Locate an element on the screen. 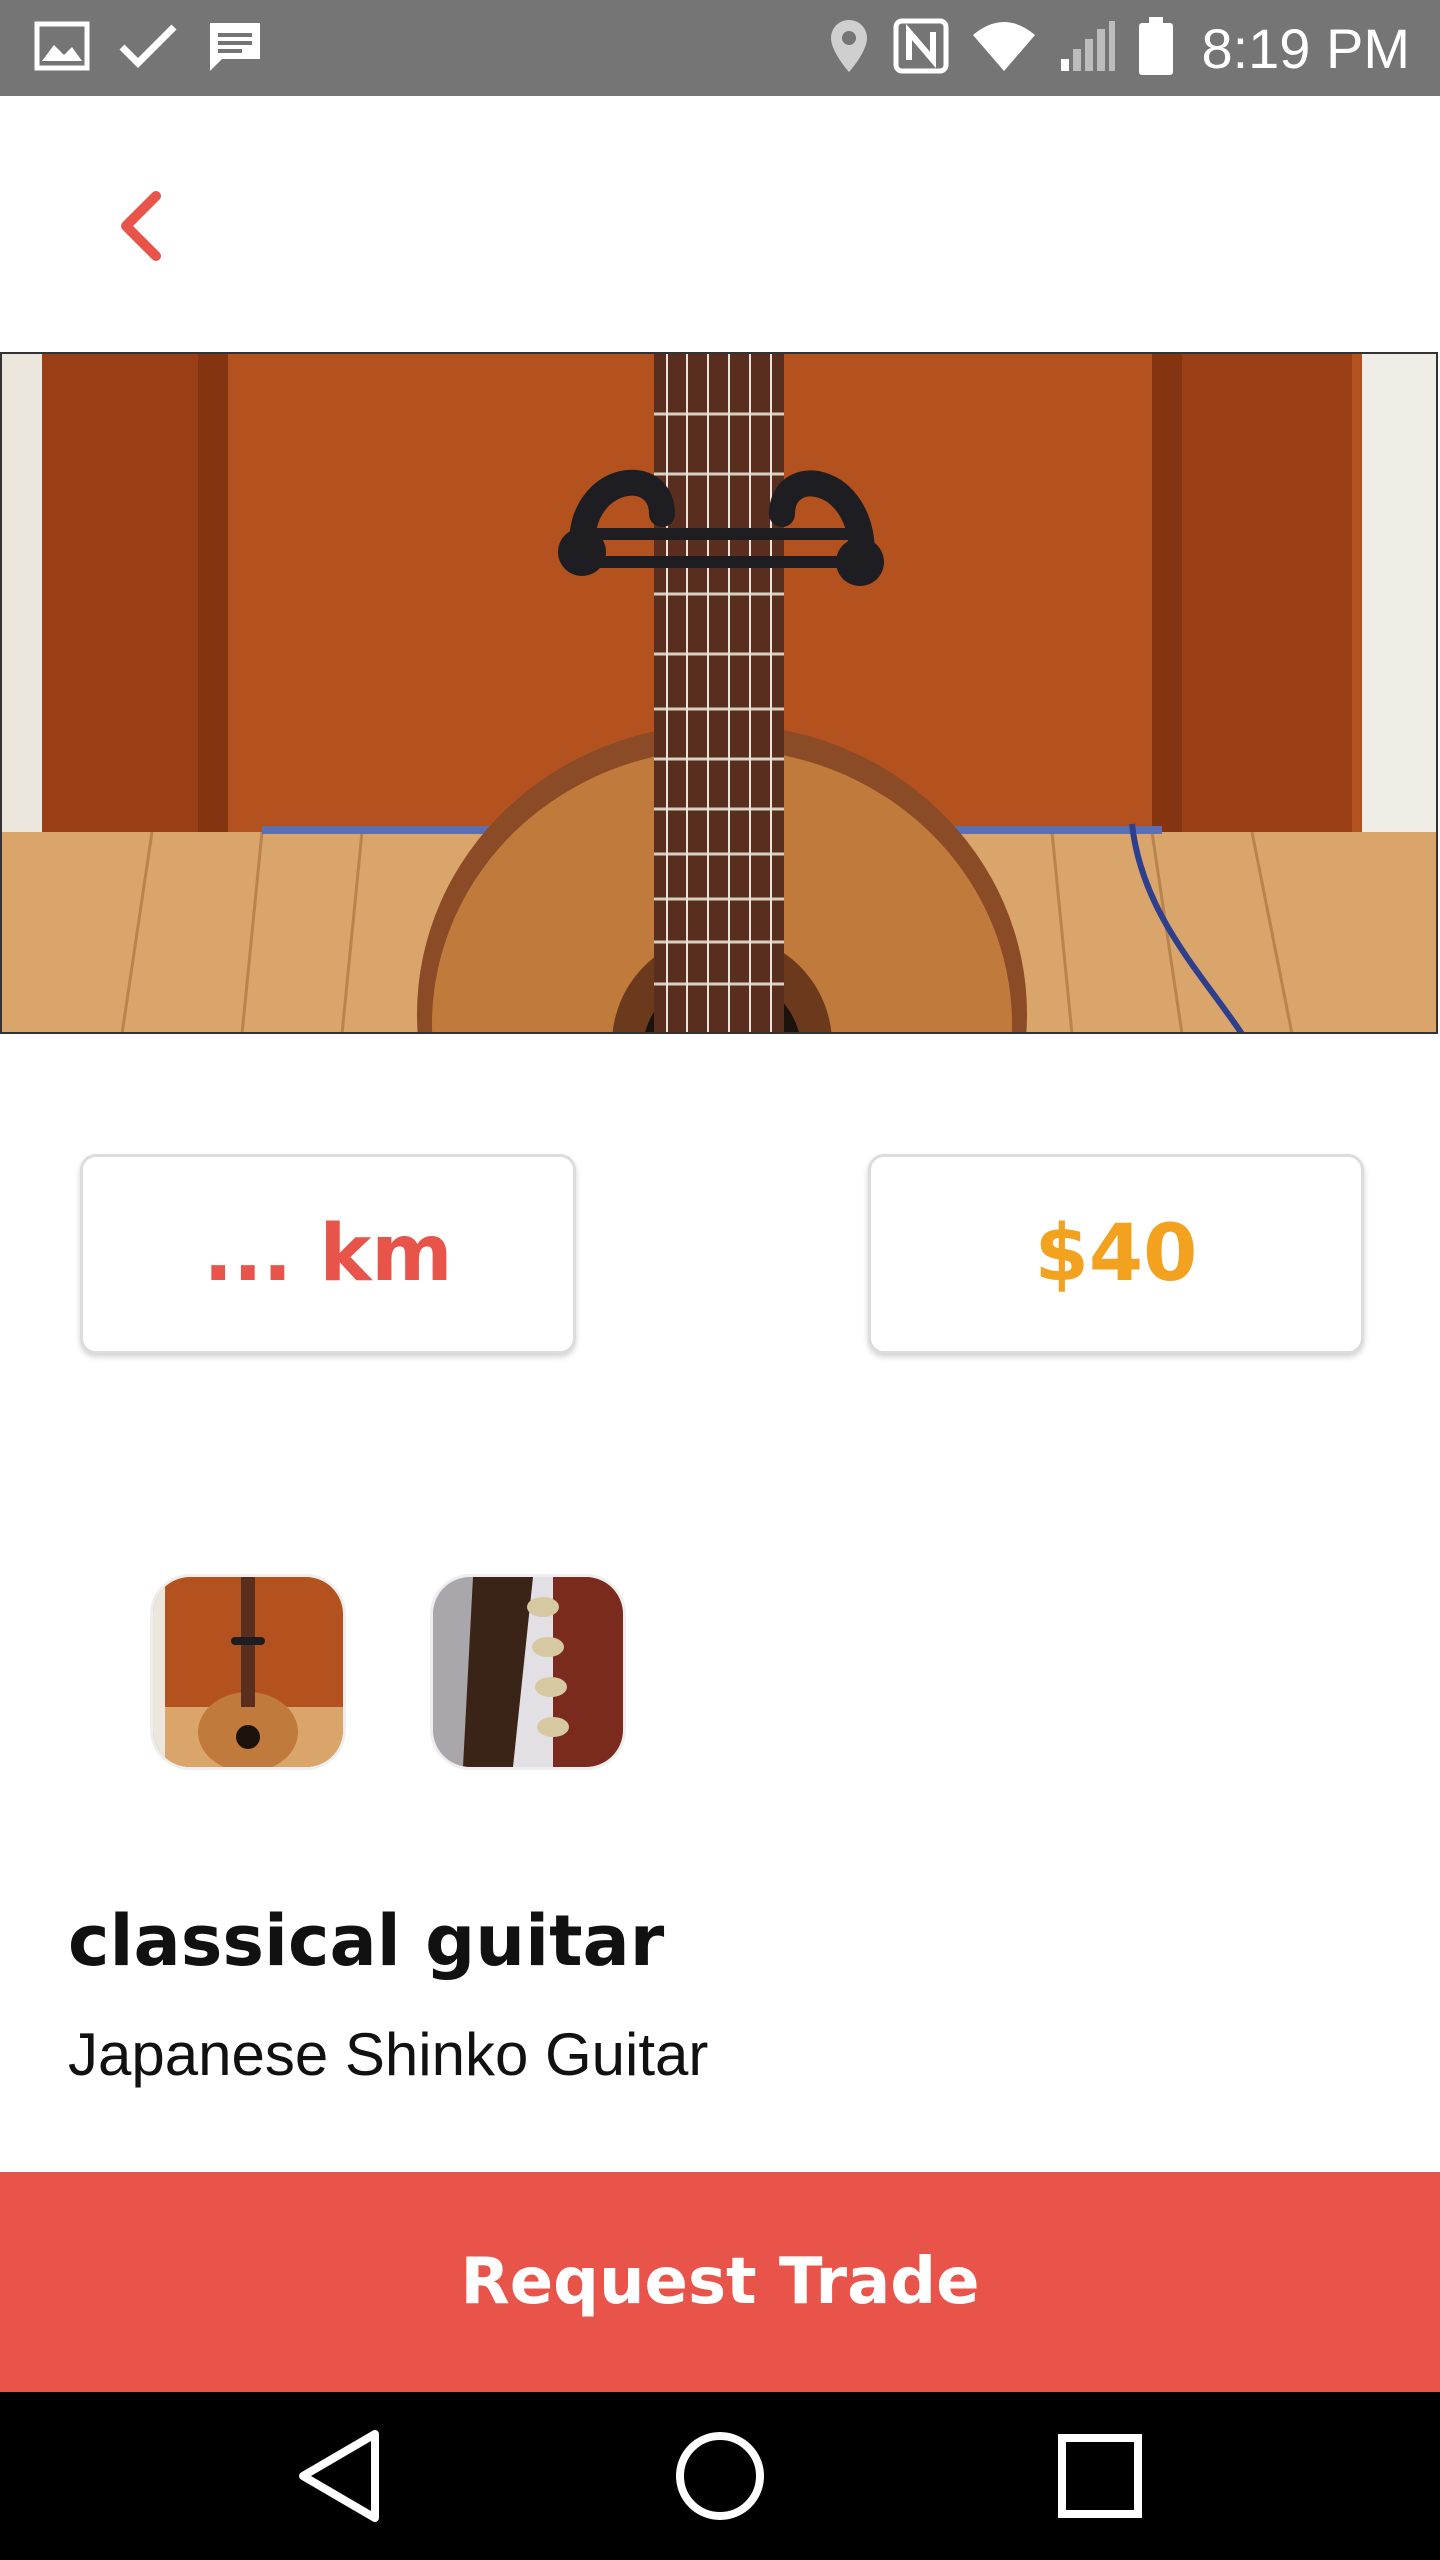 The height and width of the screenshot is (2560, 1440). recents-nav-icon is located at coordinates (1100, 2476).